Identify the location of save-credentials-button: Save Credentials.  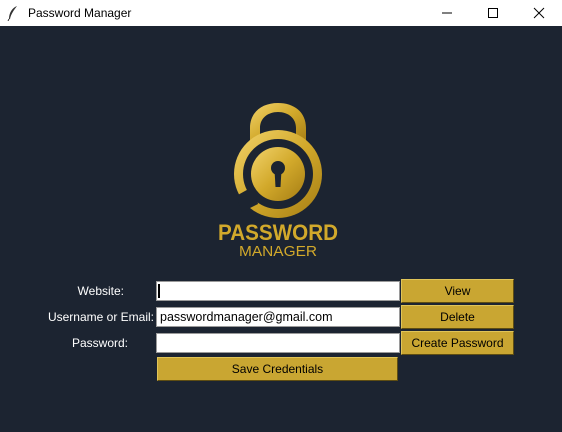
(277, 369).